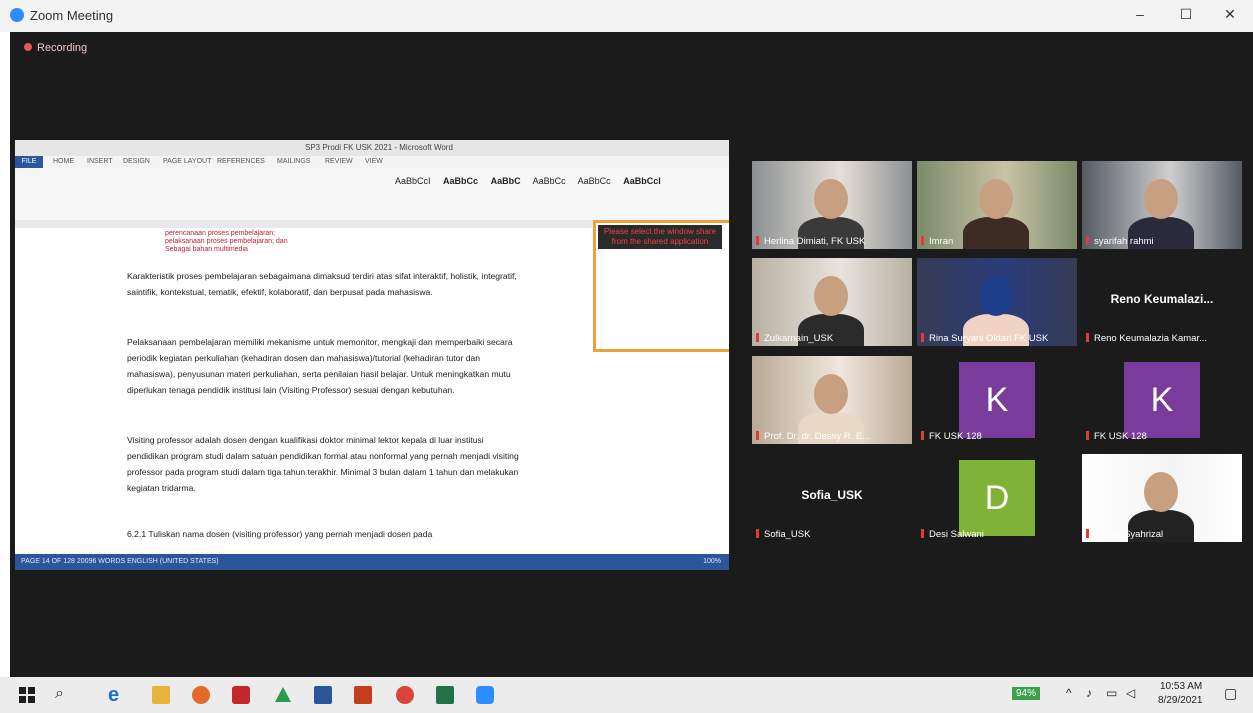 Image resolution: width=1253 pixels, height=713 pixels. Describe the element at coordinates (937, 241) in the screenshot. I see `participant-name: Imran` at that location.